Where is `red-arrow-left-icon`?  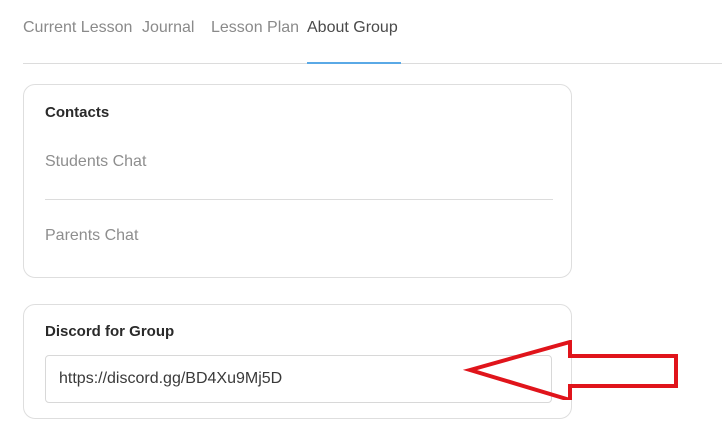 red-arrow-left-icon is located at coordinates (570, 370).